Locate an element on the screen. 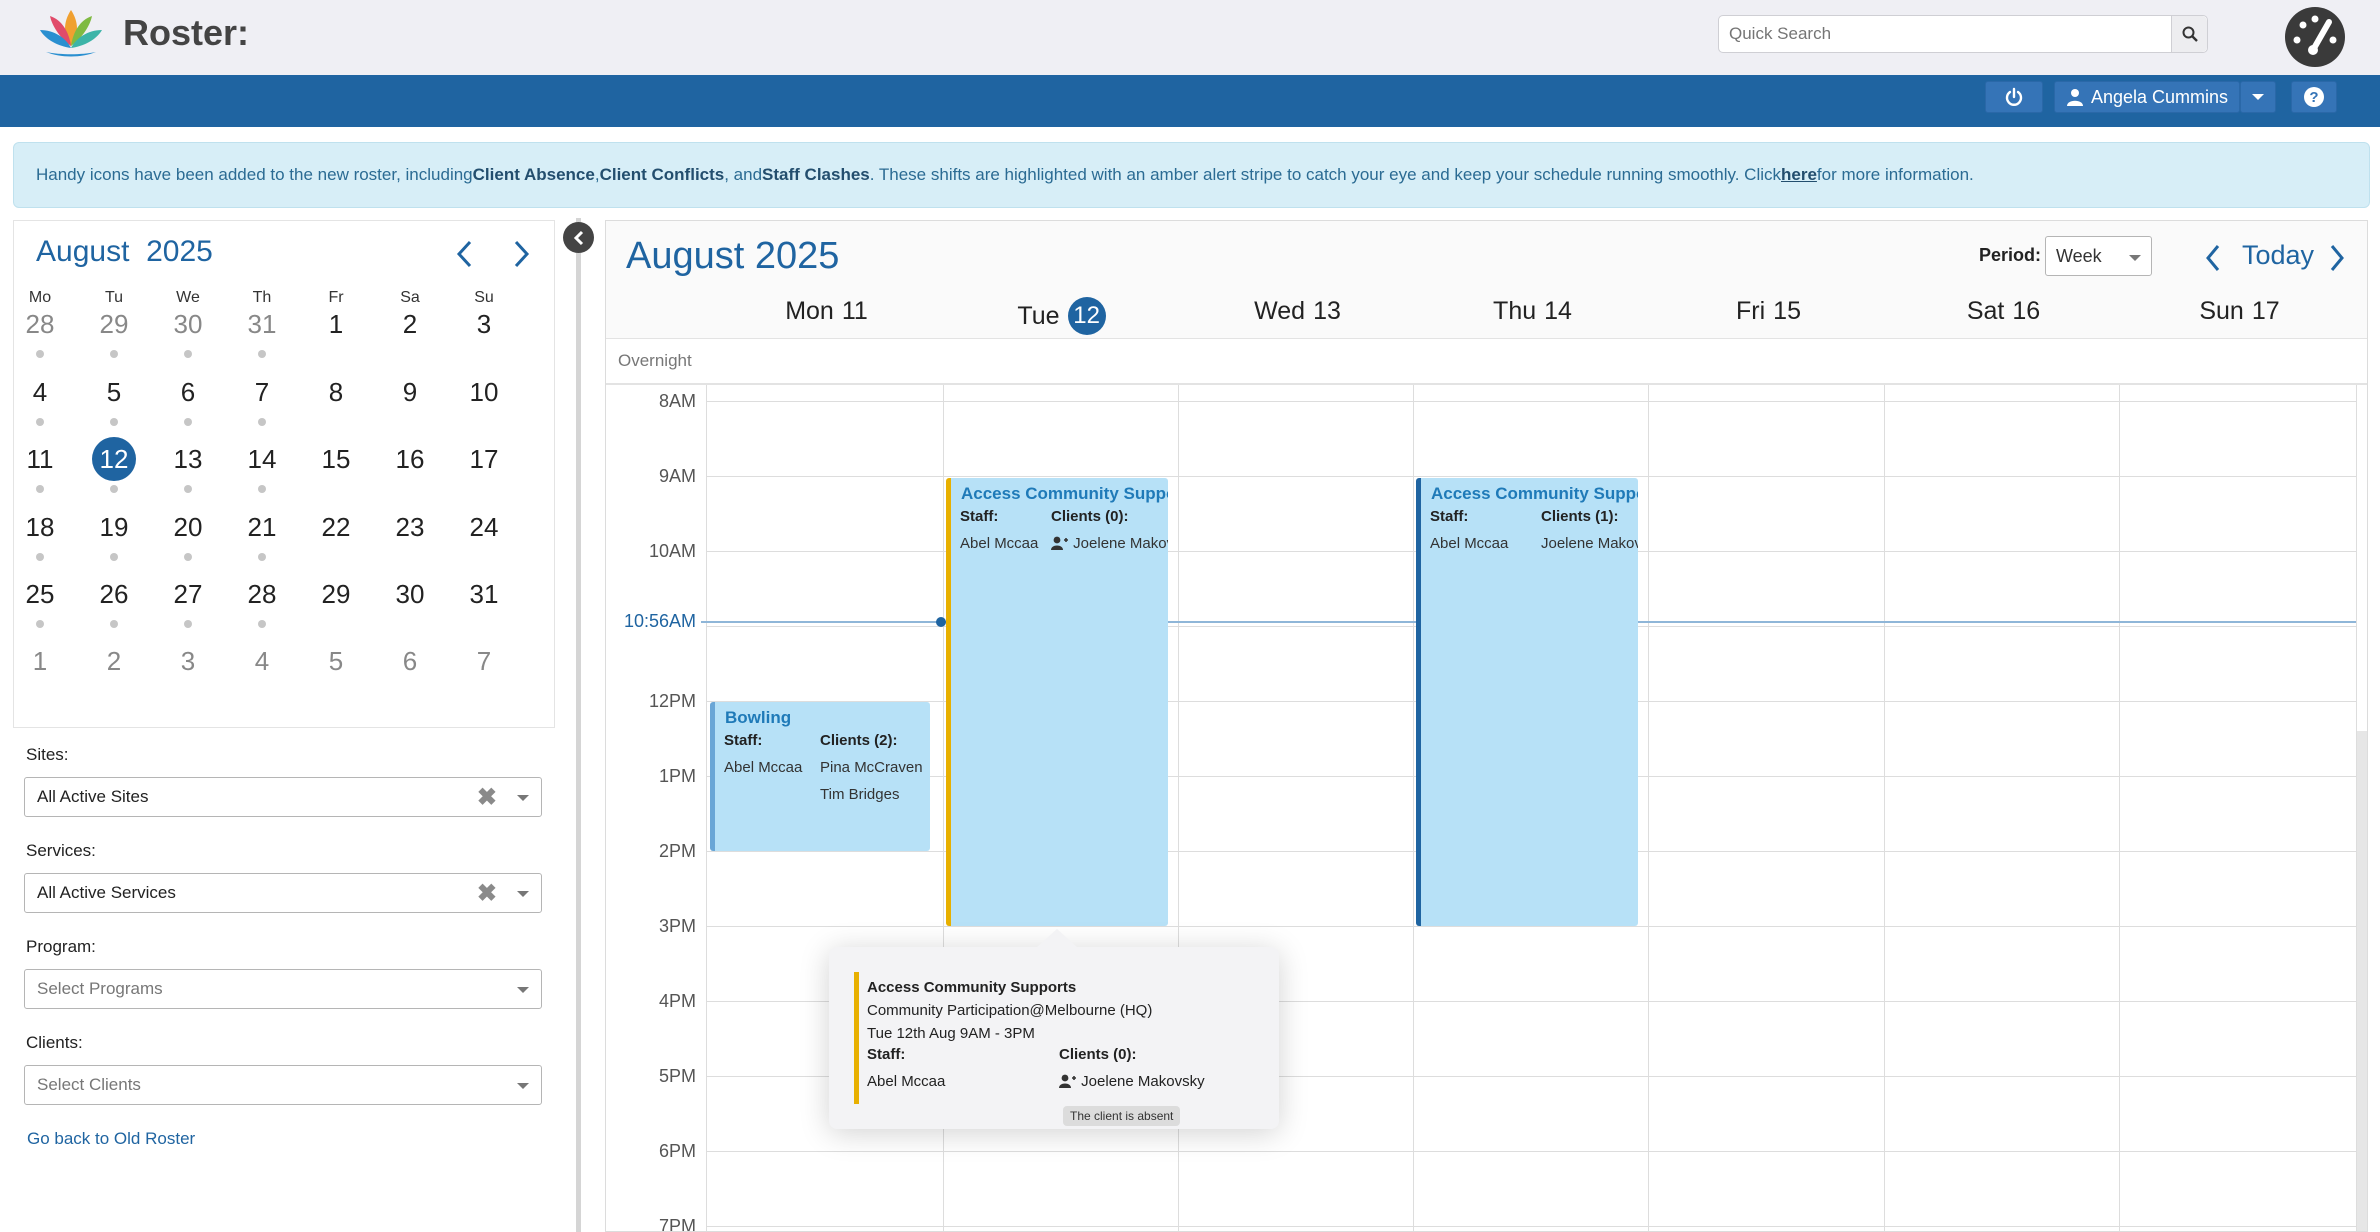  hour-gridline is located at coordinates (1531, 1151).